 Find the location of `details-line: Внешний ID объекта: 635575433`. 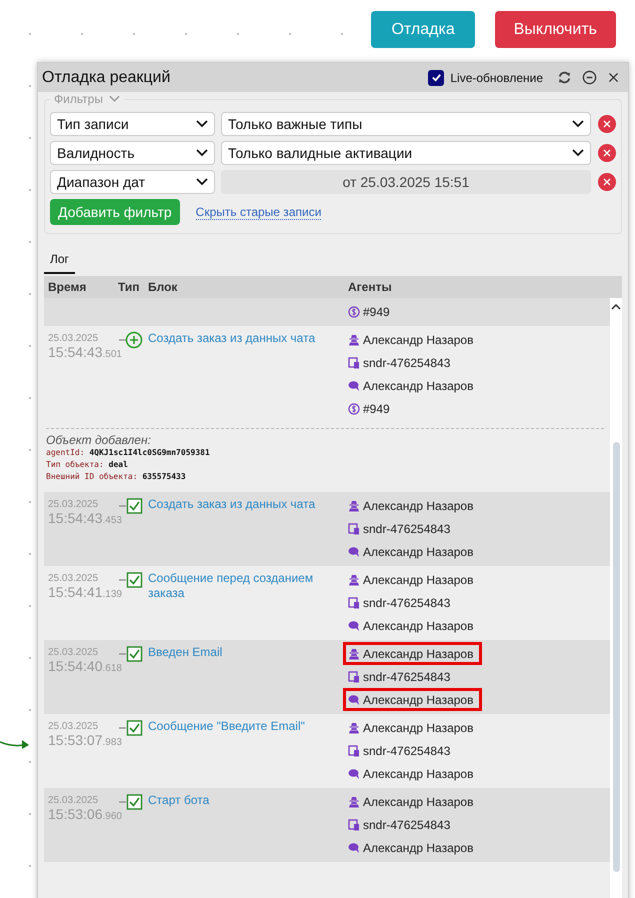

details-line: Внешний ID объекта: 635575433 is located at coordinates (116, 477).